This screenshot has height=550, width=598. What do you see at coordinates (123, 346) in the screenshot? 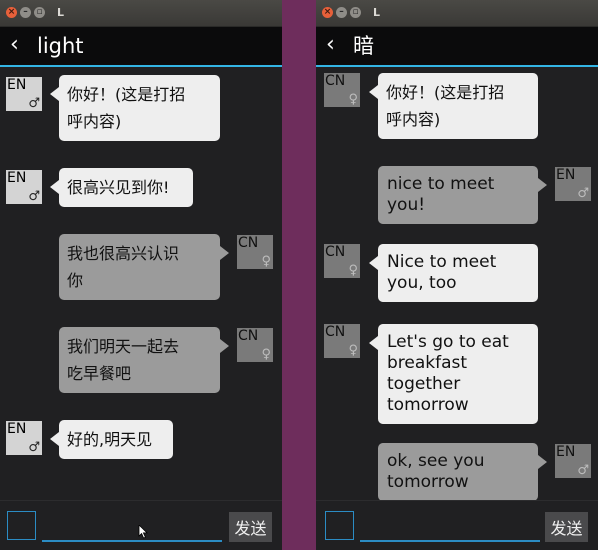
I see `message-line: 我们明天一起去` at bounding box center [123, 346].